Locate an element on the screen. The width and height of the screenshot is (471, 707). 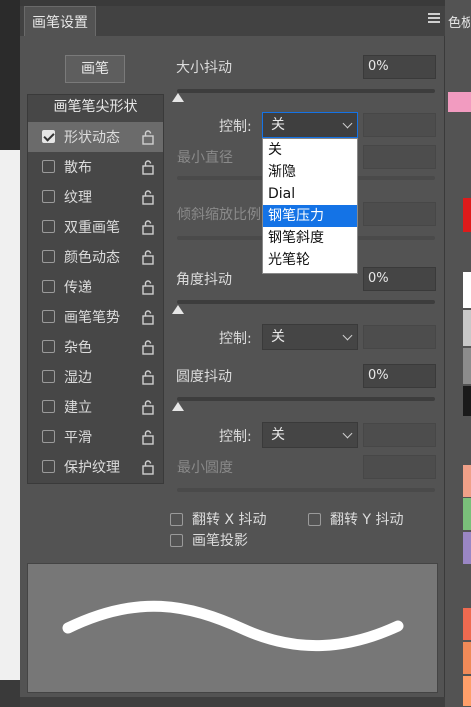
tilt-scale-label: 倾斜缩放比例 is located at coordinates (219, 215).